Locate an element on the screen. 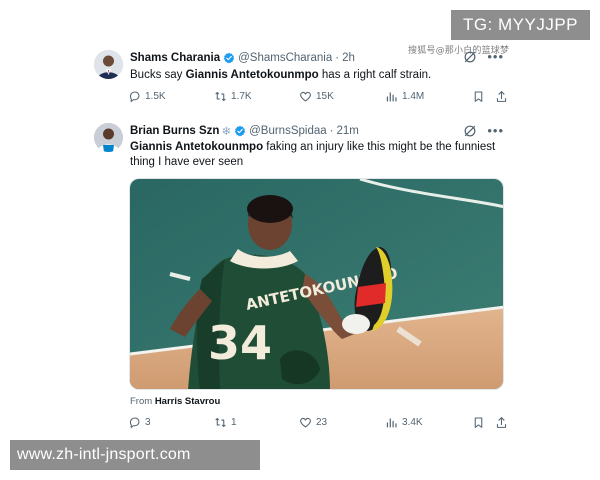  reply-button: 3 is located at coordinates (139, 422).